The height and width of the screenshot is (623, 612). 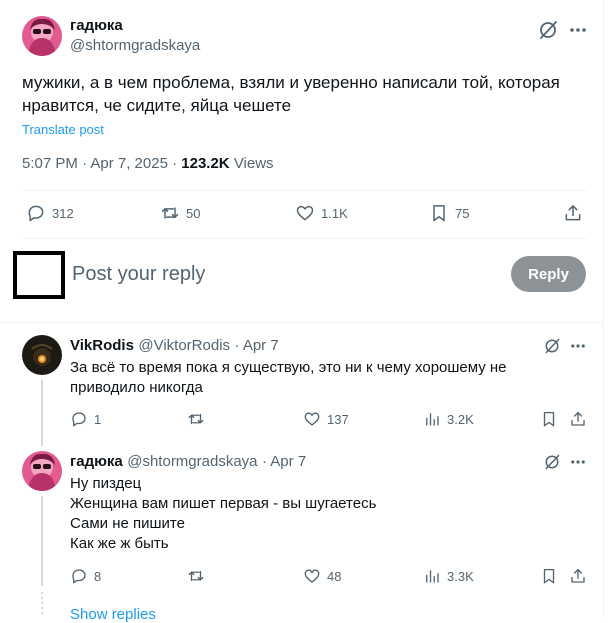 I want to click on bookmark-action: 75, so click(x=449, y=213).